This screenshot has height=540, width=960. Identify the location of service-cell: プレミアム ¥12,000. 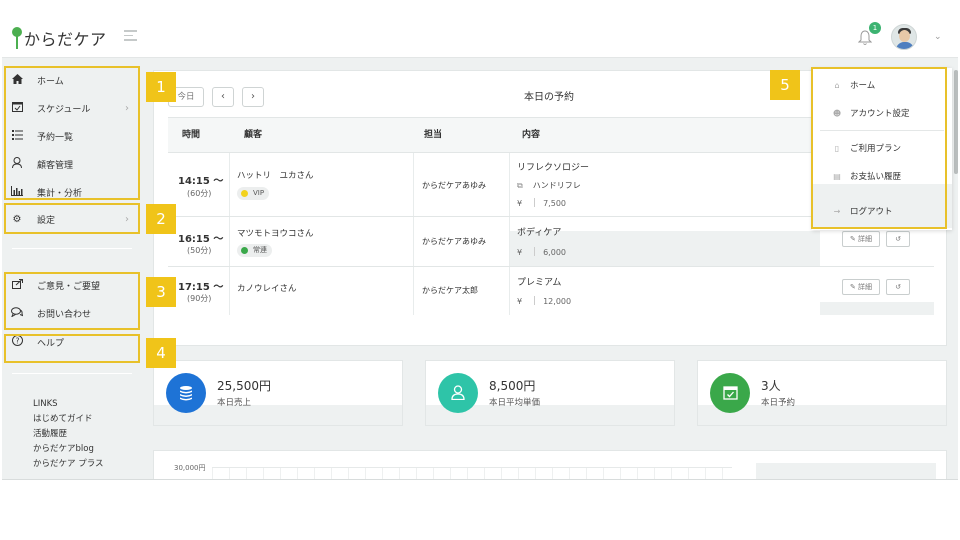
(665, 291).